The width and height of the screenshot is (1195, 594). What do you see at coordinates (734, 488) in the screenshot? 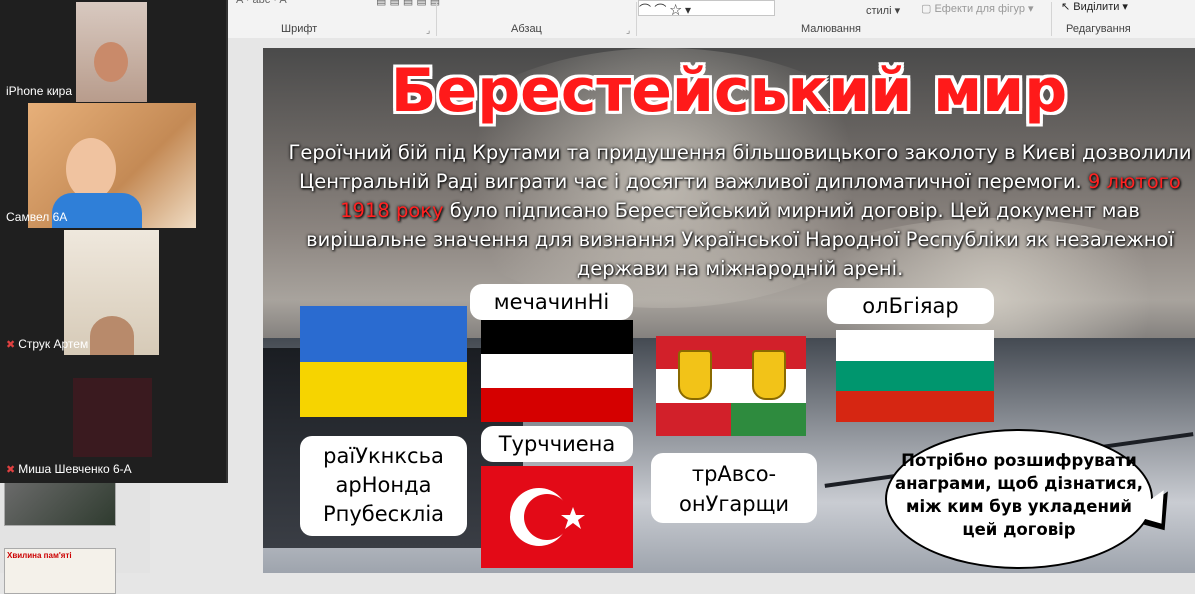
I see `anagram-label-austria: трАвсо- онУгарщи` at bounding box center [734, 488].